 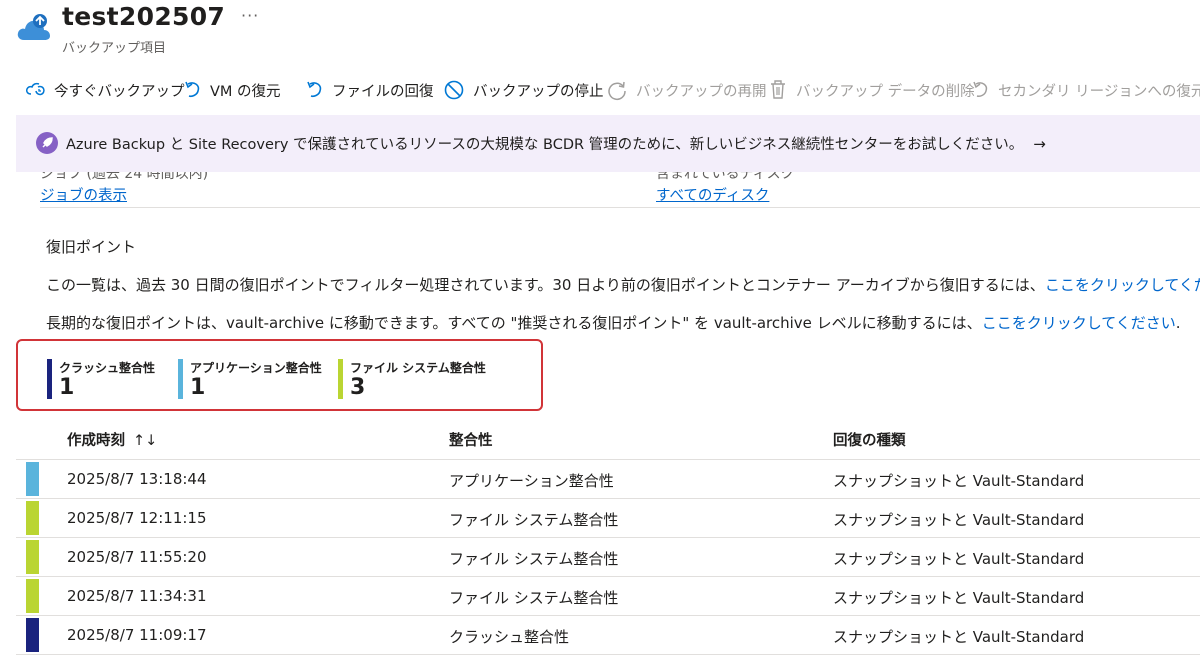 I want to click on restore-secondary-region-button: セカンダリ リージョンへの復元, so click(x=1086, y=90).